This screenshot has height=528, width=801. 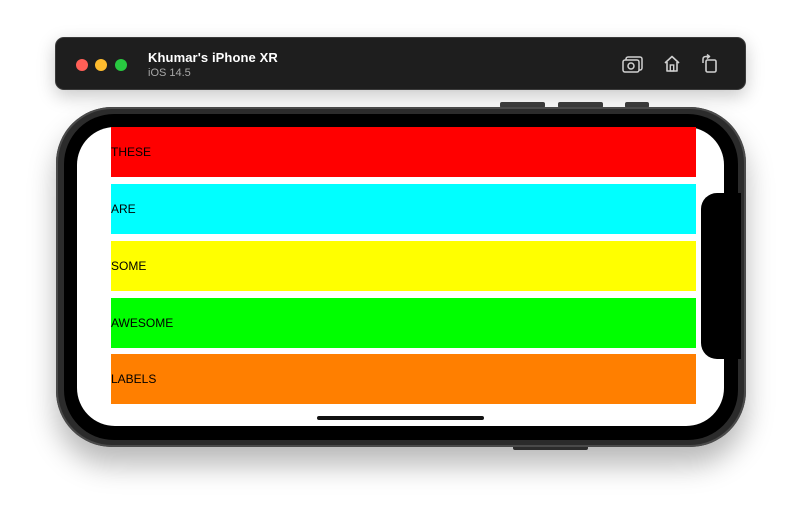 I want to click on label-awesome: AWESOME, so click(x=403, y=323).